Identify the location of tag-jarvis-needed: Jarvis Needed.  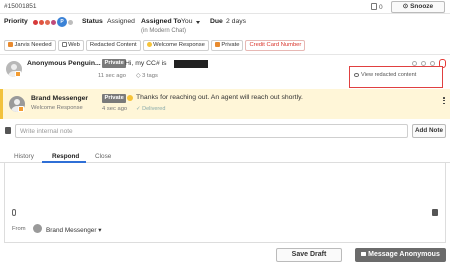
(30, 45).